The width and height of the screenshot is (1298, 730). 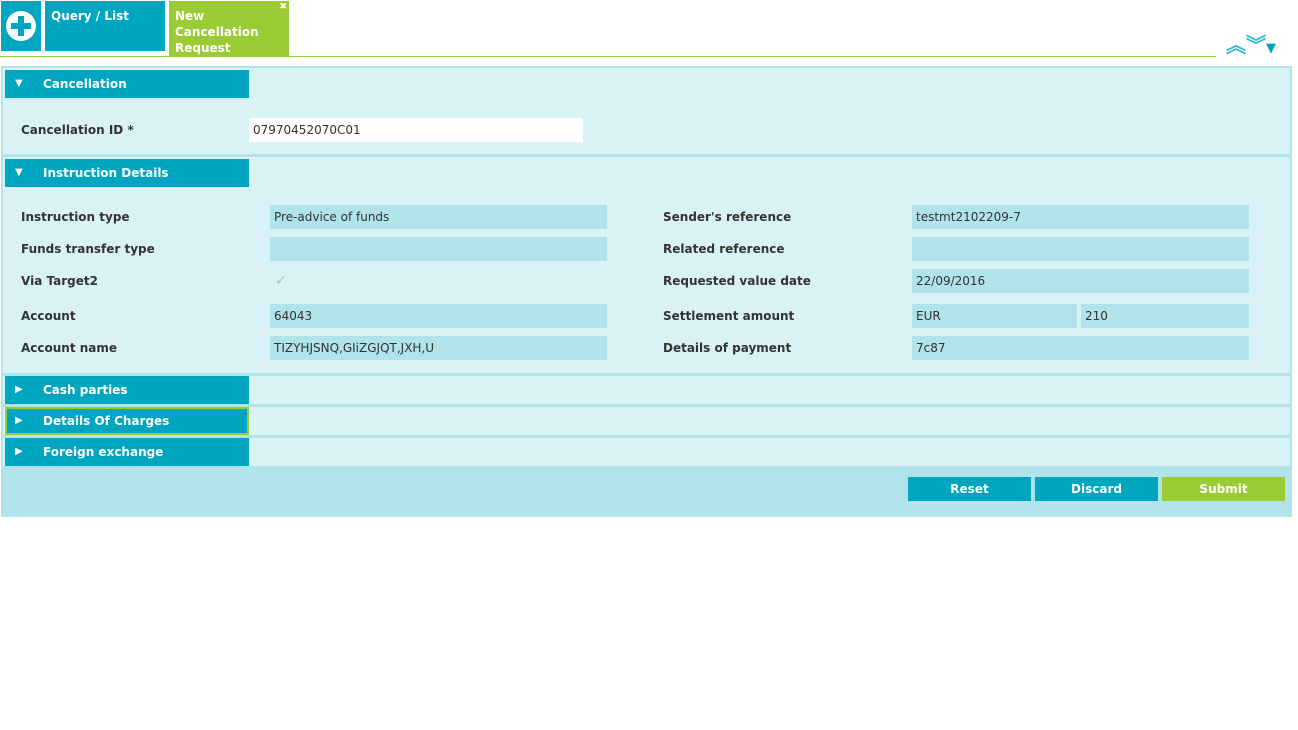 I want to click on tab-label: New Cancellation Request, so click(x=217, y=32).